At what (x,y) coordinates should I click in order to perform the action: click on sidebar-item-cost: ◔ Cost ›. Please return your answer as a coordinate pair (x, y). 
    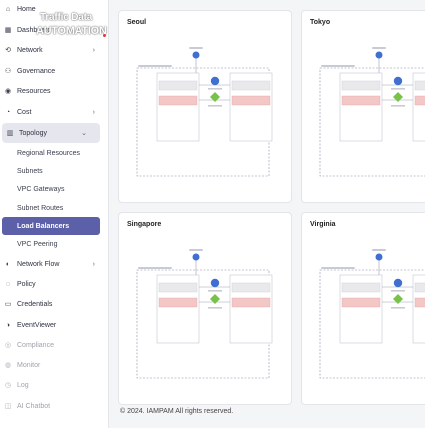
    Looking at the image, I should click on (54, 112).